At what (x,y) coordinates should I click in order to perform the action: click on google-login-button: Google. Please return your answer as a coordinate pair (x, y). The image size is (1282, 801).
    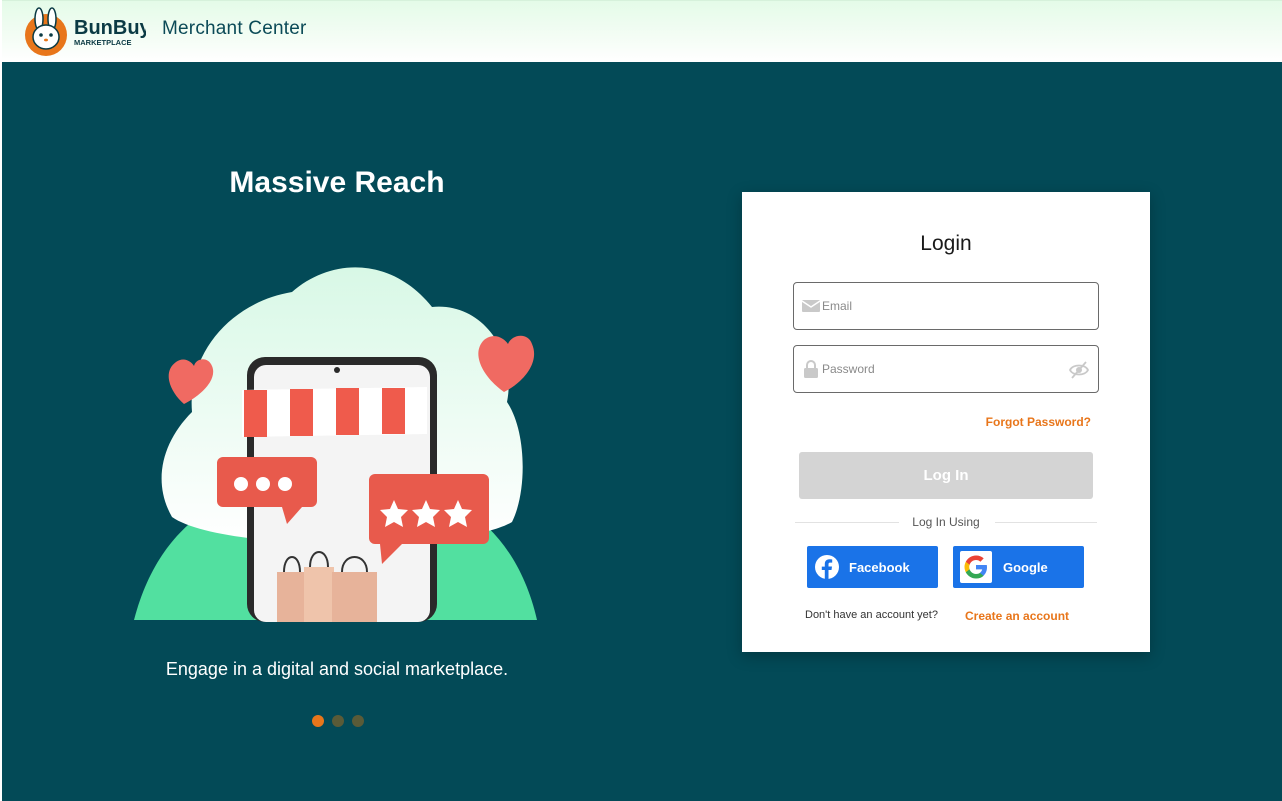
    Looking at the image, I should click on (1018, 567).